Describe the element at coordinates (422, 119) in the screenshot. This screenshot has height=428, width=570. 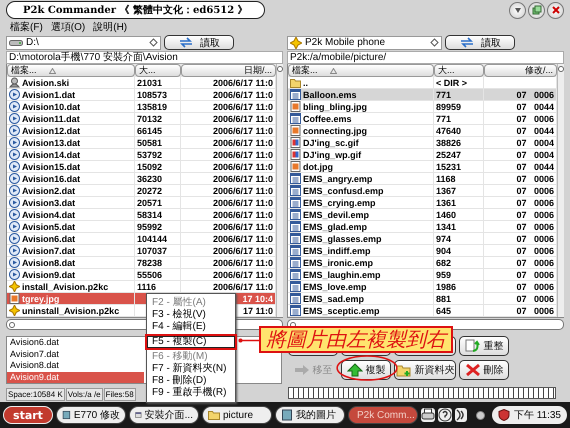
I see `file-row: Coffee.ems 771 07 0006` at that location.